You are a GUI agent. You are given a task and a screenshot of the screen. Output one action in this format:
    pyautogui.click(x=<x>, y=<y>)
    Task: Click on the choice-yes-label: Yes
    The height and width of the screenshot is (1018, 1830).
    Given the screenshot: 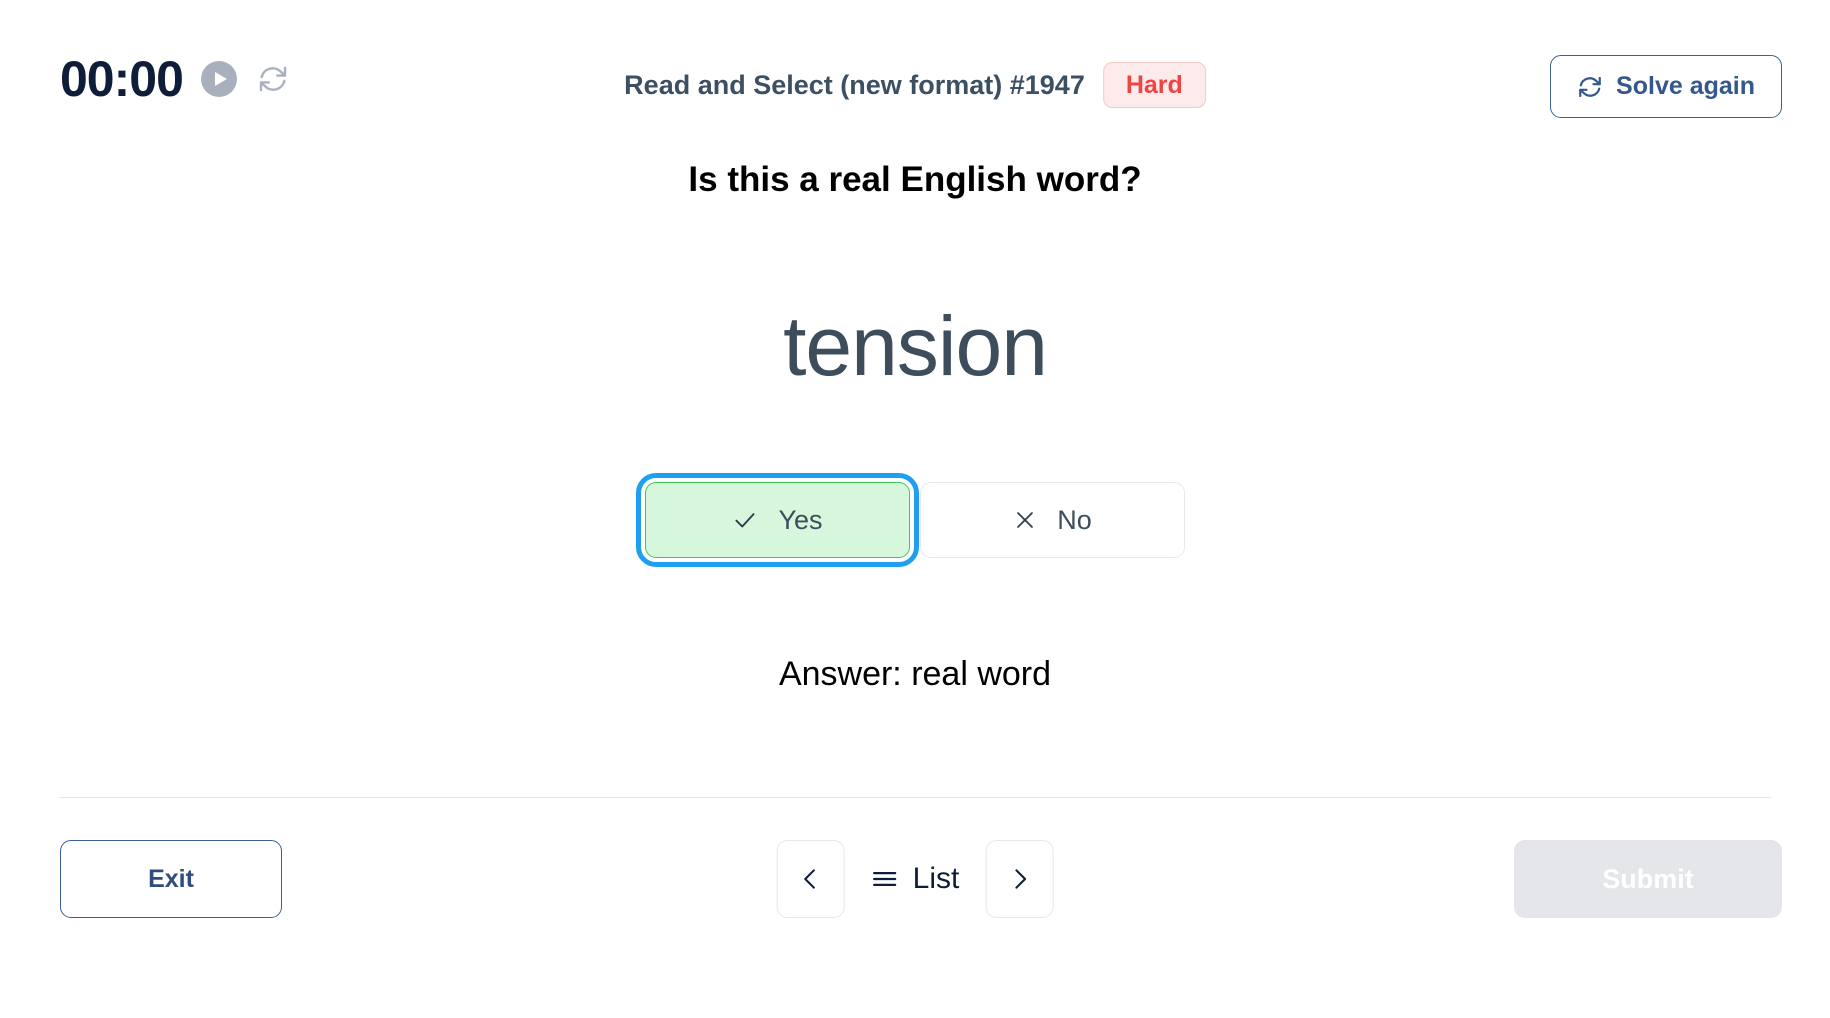 What is the action you would take?
    pyautogui.click(x=800, y=519)
    